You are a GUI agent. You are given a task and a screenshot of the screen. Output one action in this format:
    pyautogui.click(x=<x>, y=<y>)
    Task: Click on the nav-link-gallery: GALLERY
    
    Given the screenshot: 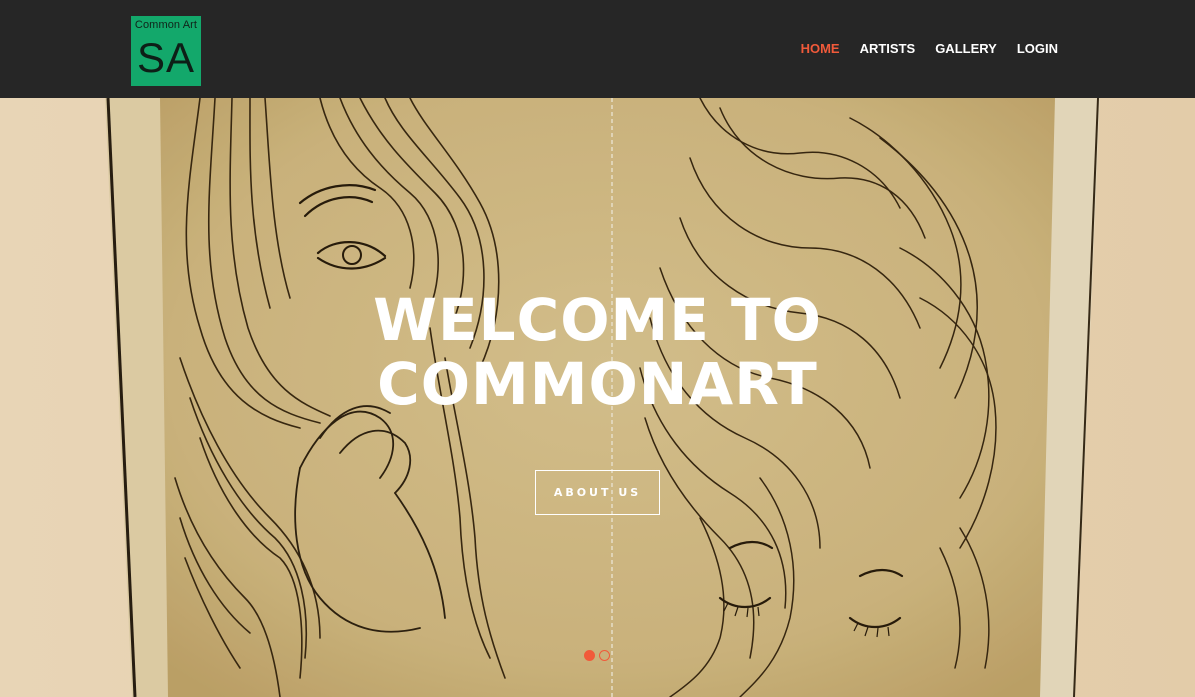 What is the action you would take?
    pyautogui.click(x=966, y=48)
    